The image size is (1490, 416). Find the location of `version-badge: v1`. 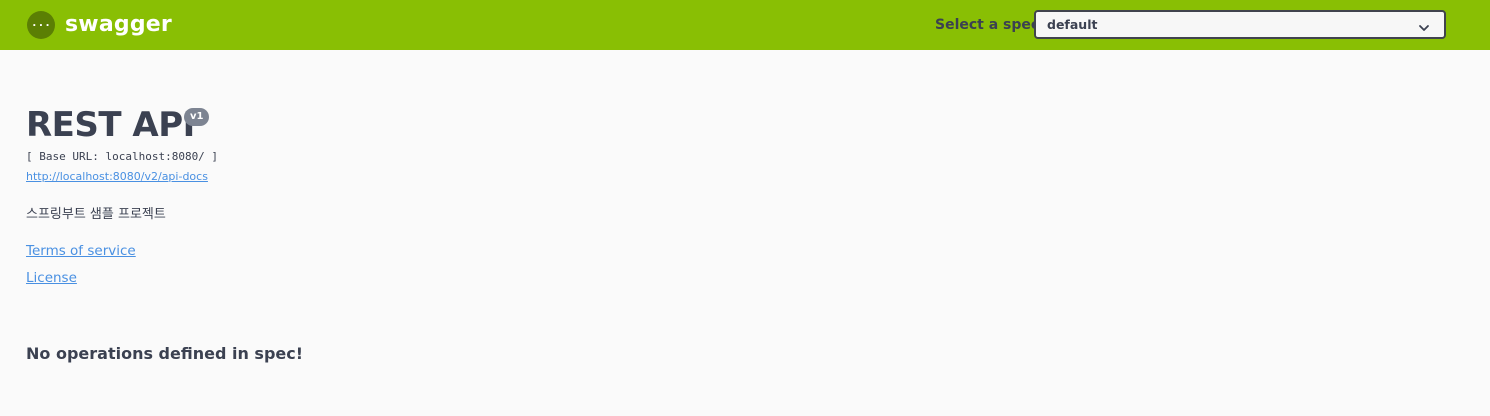

version-badge: v1 is located at coordinates (197, 117).